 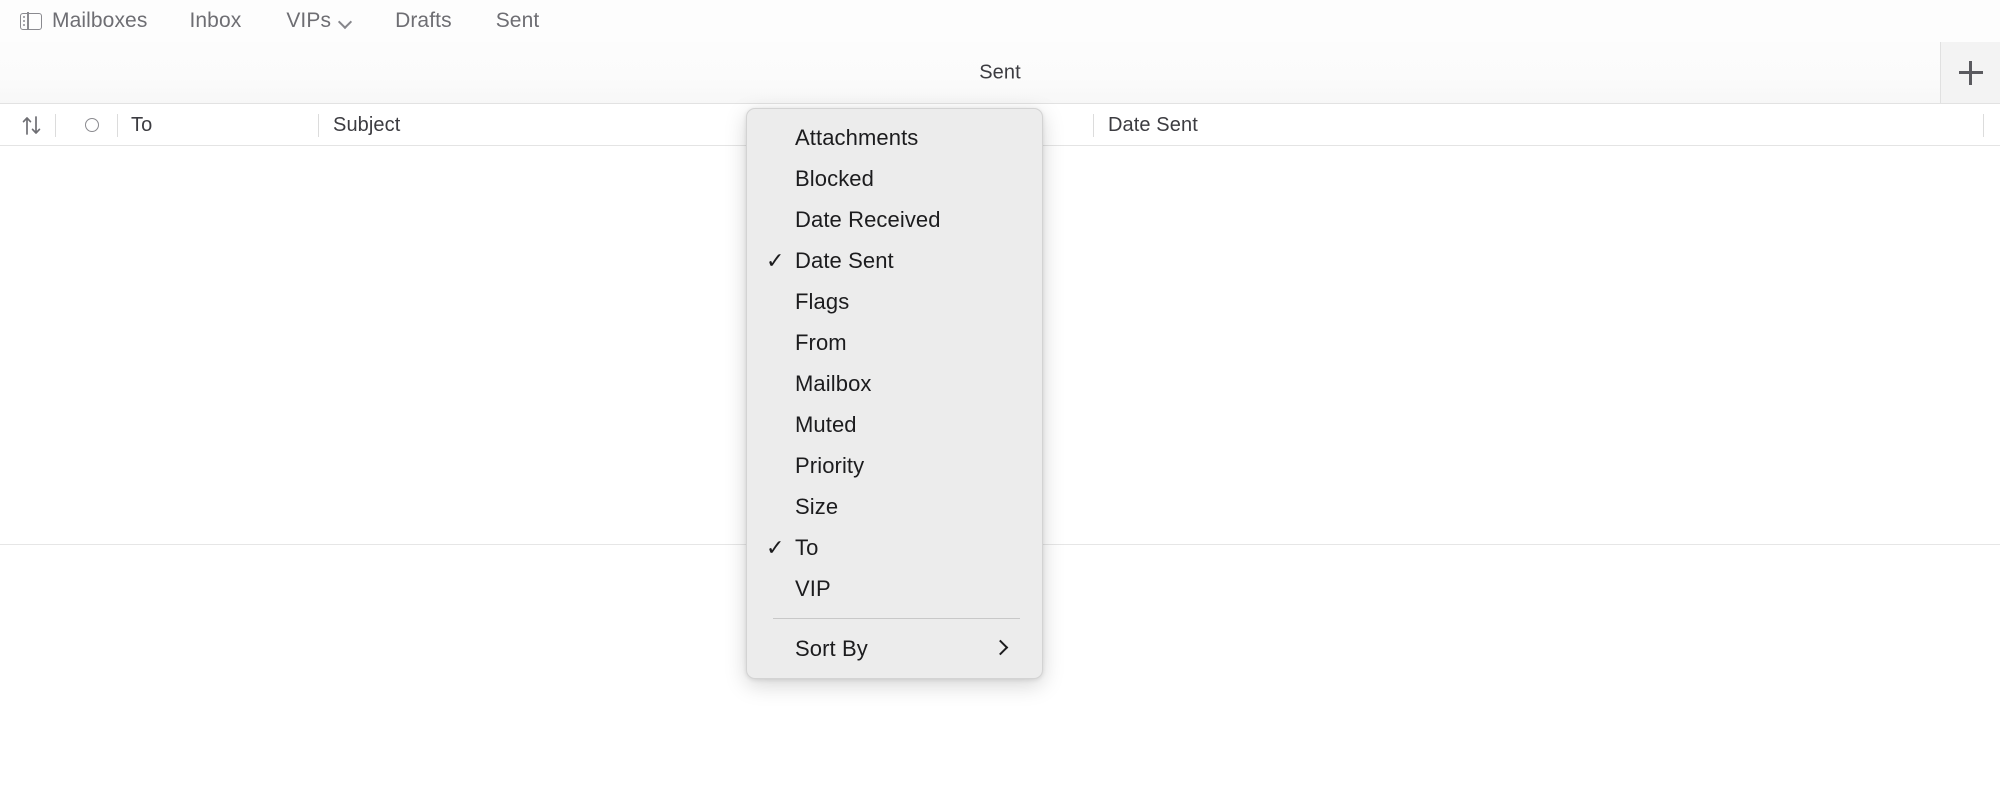 What do you see at coordinates (834, 178) in the screenshot?
I see `menu-item-label: Blocked` at bounding box center [834, 178].